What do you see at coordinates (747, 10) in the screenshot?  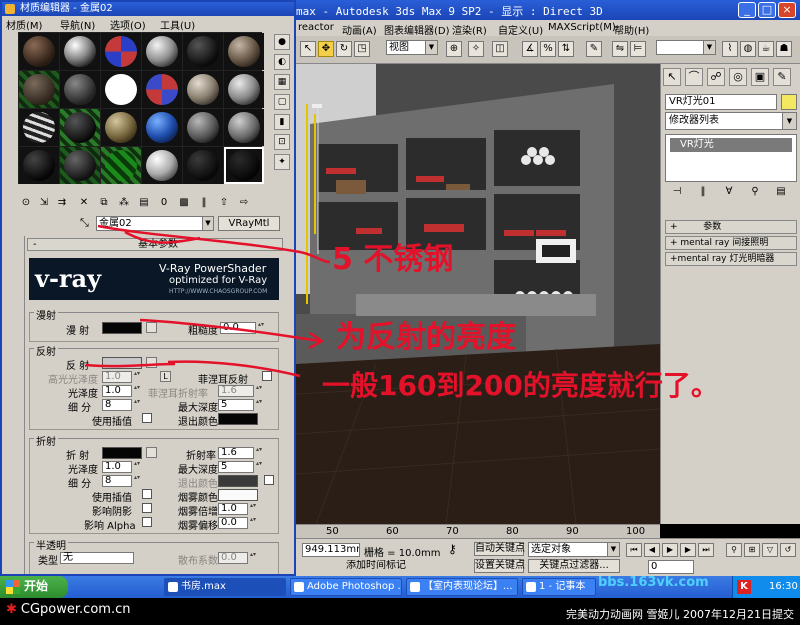 I see `minimize-button: _` at bounding box center [747, 10].